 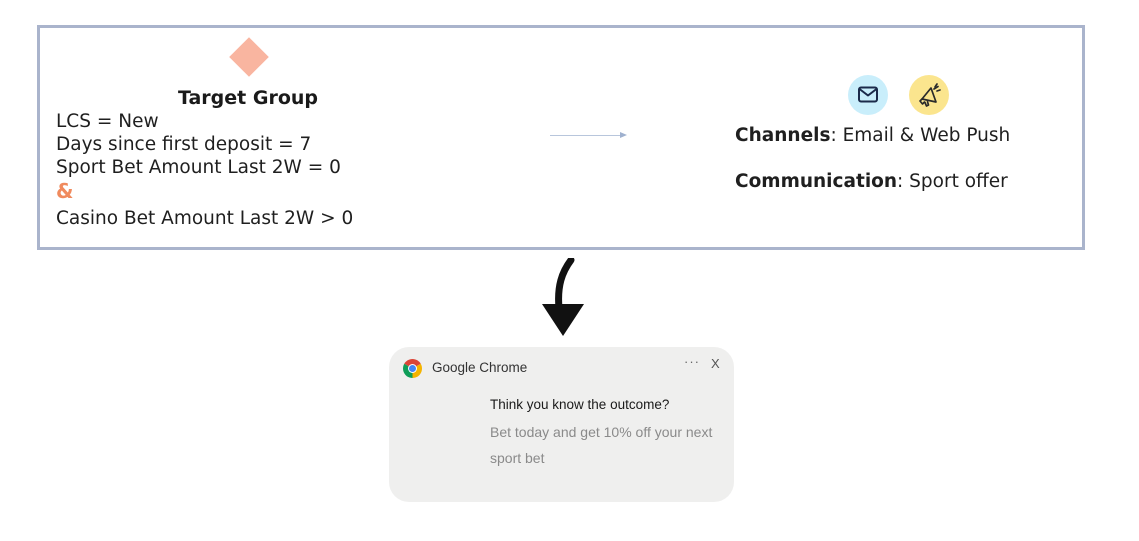 I want to click on notification-title: Think you know the outcome?, so click(x=580, y=404).